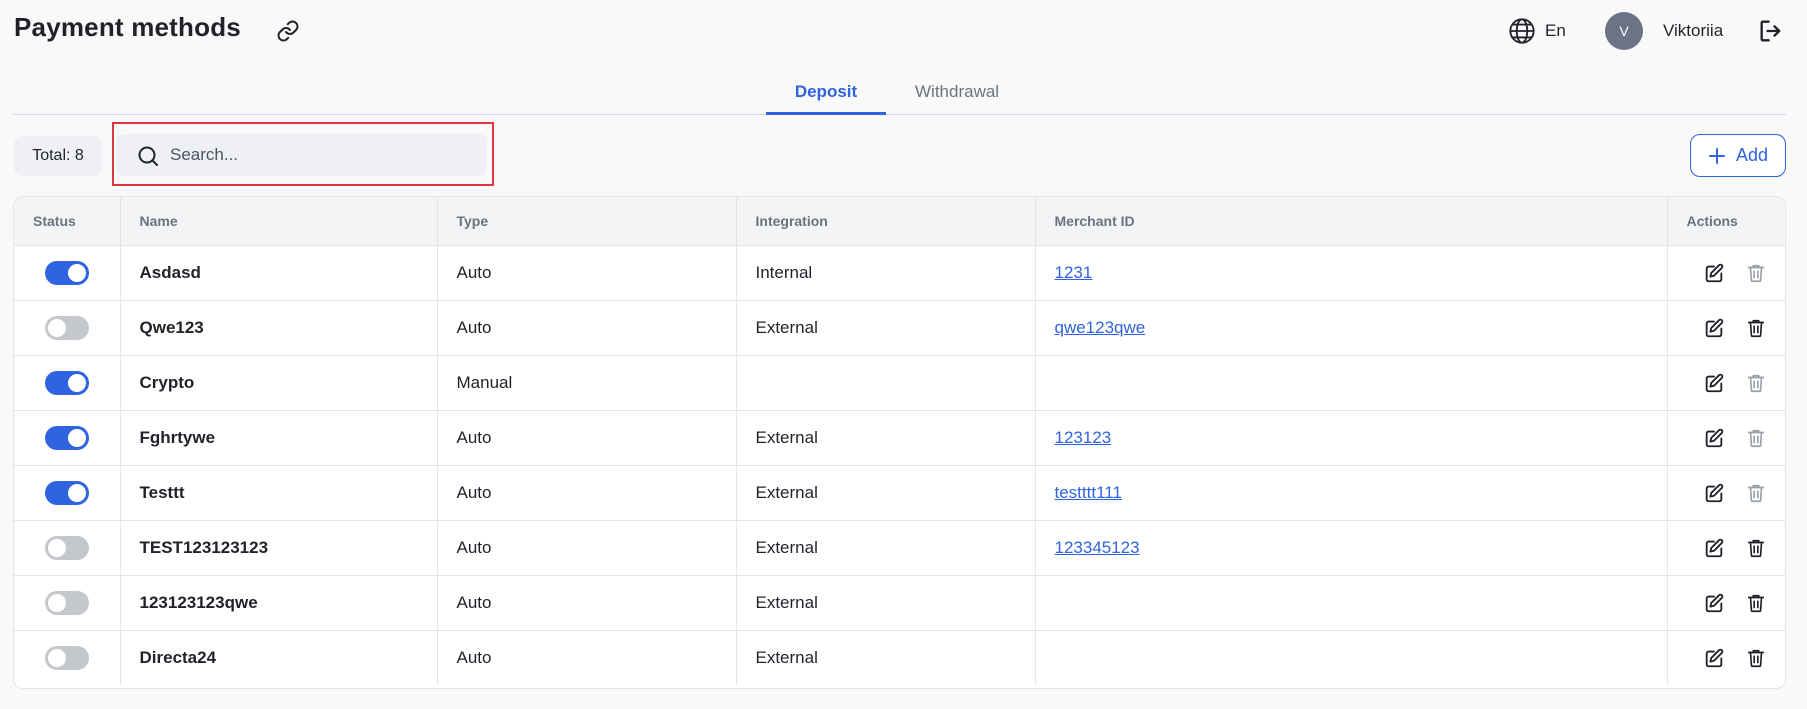  Describe the element at coordinates (886, 221) in the screenshot. I see `column-header-integration: Integration` at that location.